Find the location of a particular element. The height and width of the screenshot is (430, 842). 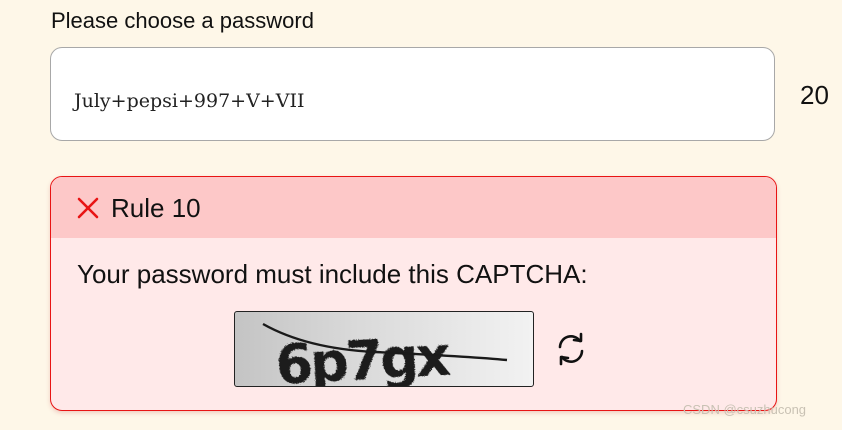

captcha-text: 6p7gx is located at coordinates (363, 356).